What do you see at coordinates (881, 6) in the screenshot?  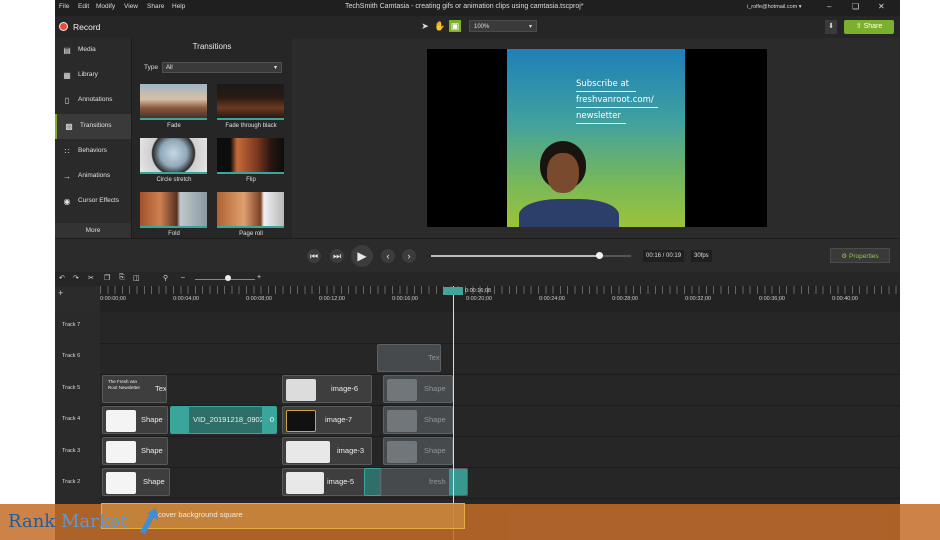 I see `close-icon: ✕` at bounding box center [881, 6].